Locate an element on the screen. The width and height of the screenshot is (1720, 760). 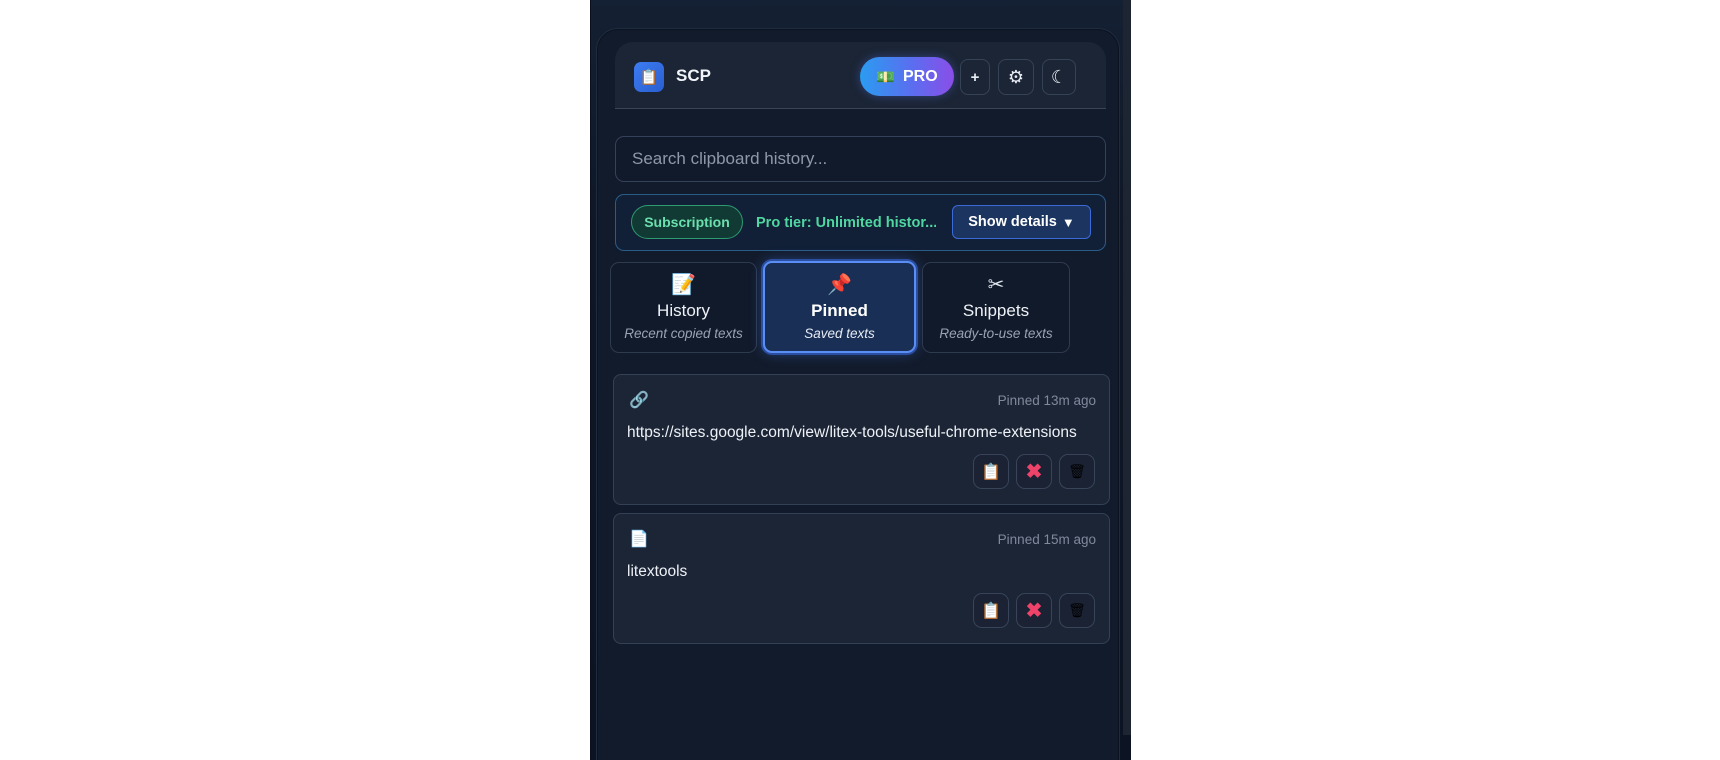
settings-button: ⚙ is located at coordinates (1016, 77).